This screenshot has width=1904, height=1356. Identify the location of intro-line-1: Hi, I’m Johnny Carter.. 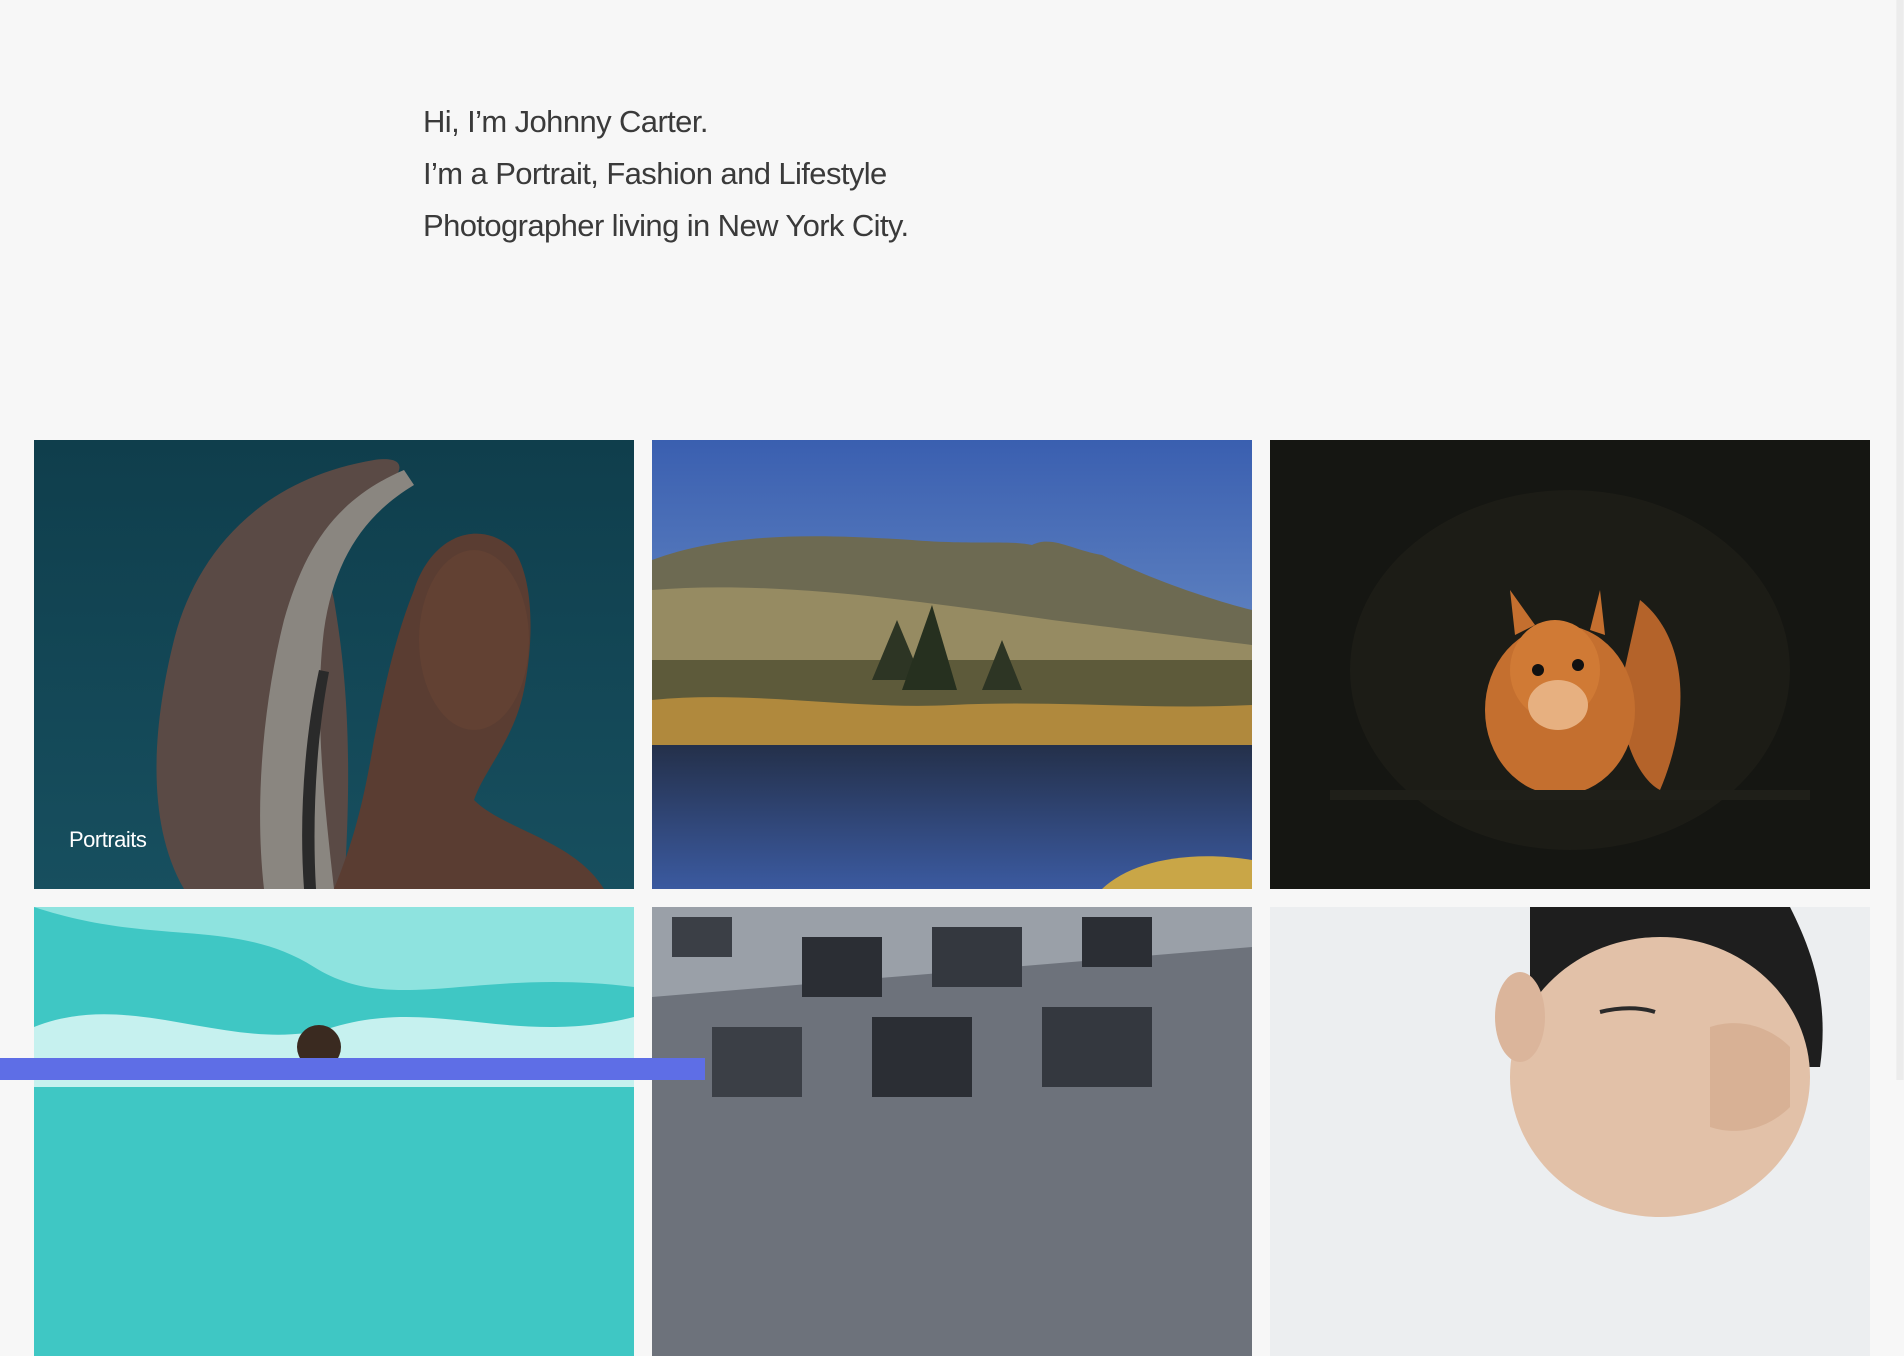
(565, 121).